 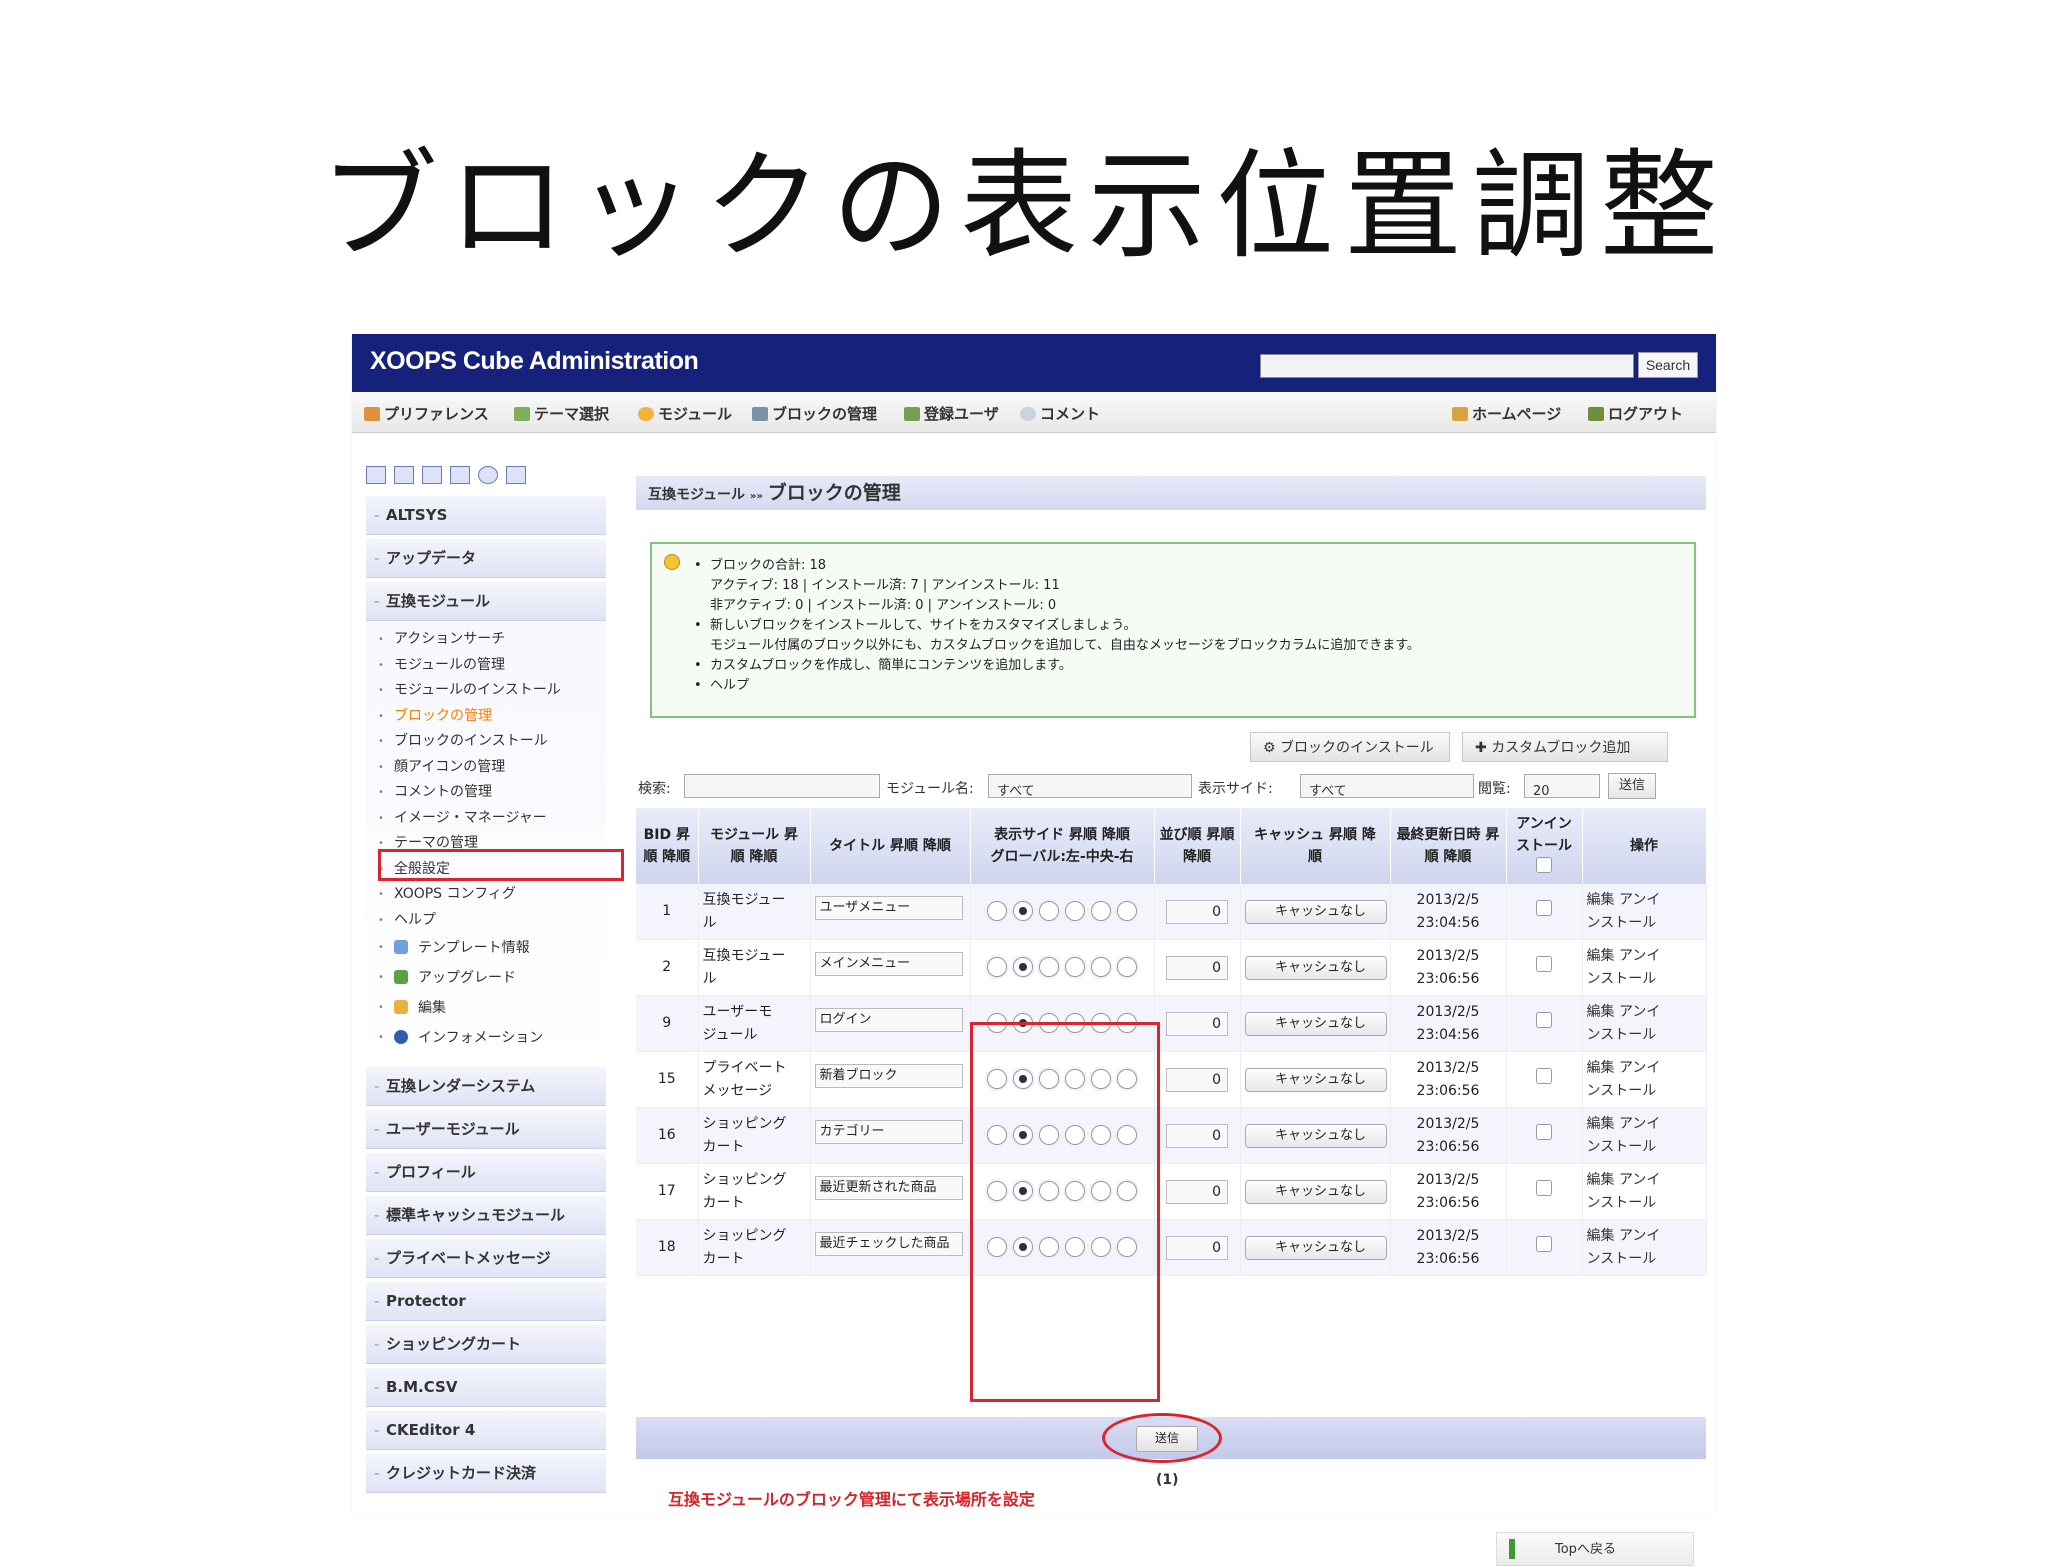 What do you see at coordinates (1062, 846) in the screenshot?
I see `col-side: 表示サイド 昇順 降順 グローバル:左-中央-右` at bounding box center [1062, 846].